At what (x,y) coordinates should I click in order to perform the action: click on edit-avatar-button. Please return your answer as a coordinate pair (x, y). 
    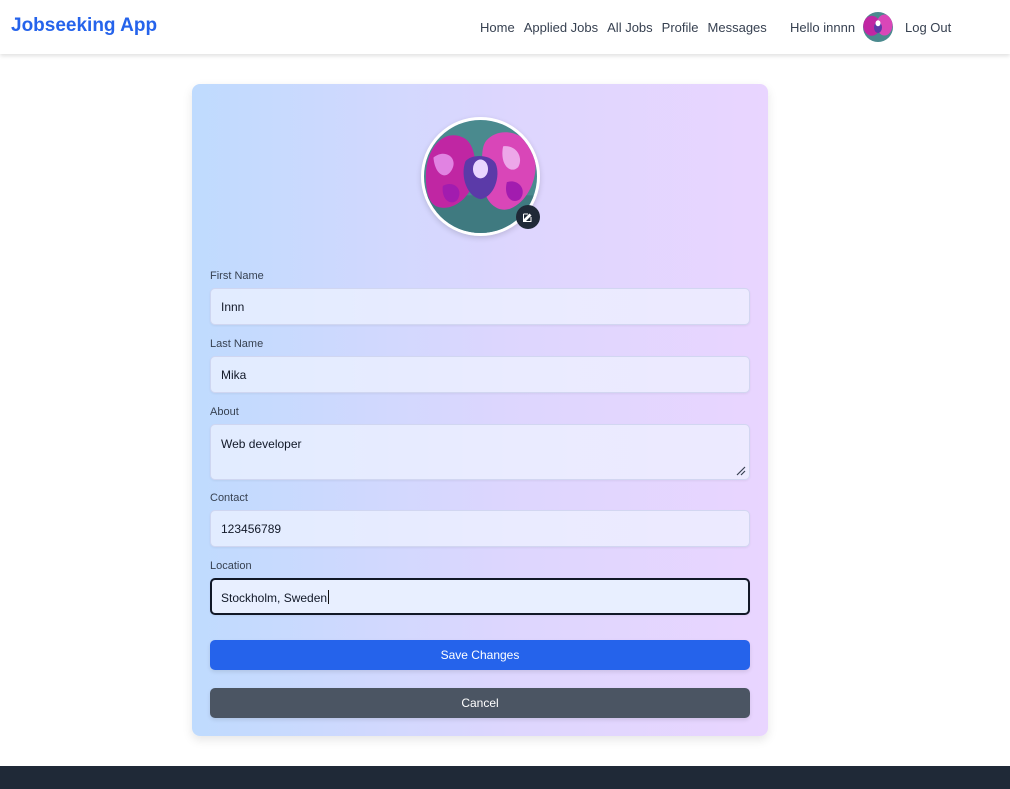
    Looking at the image, I should click on (528, 217).